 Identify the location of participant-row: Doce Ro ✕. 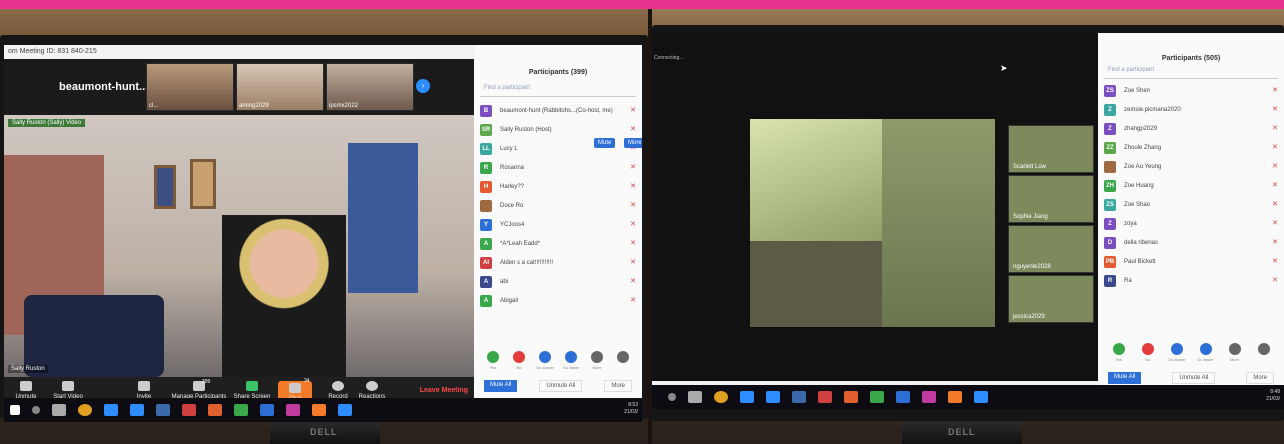
(558, 205).